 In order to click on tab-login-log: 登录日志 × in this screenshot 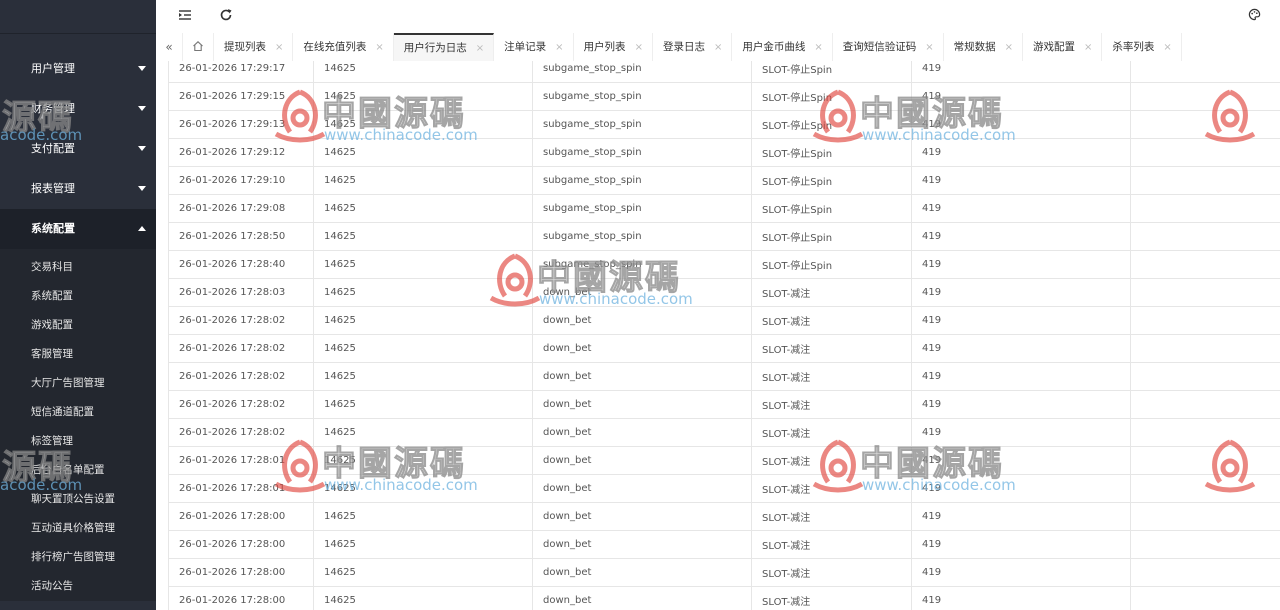, I will do `click(693, 47)`.